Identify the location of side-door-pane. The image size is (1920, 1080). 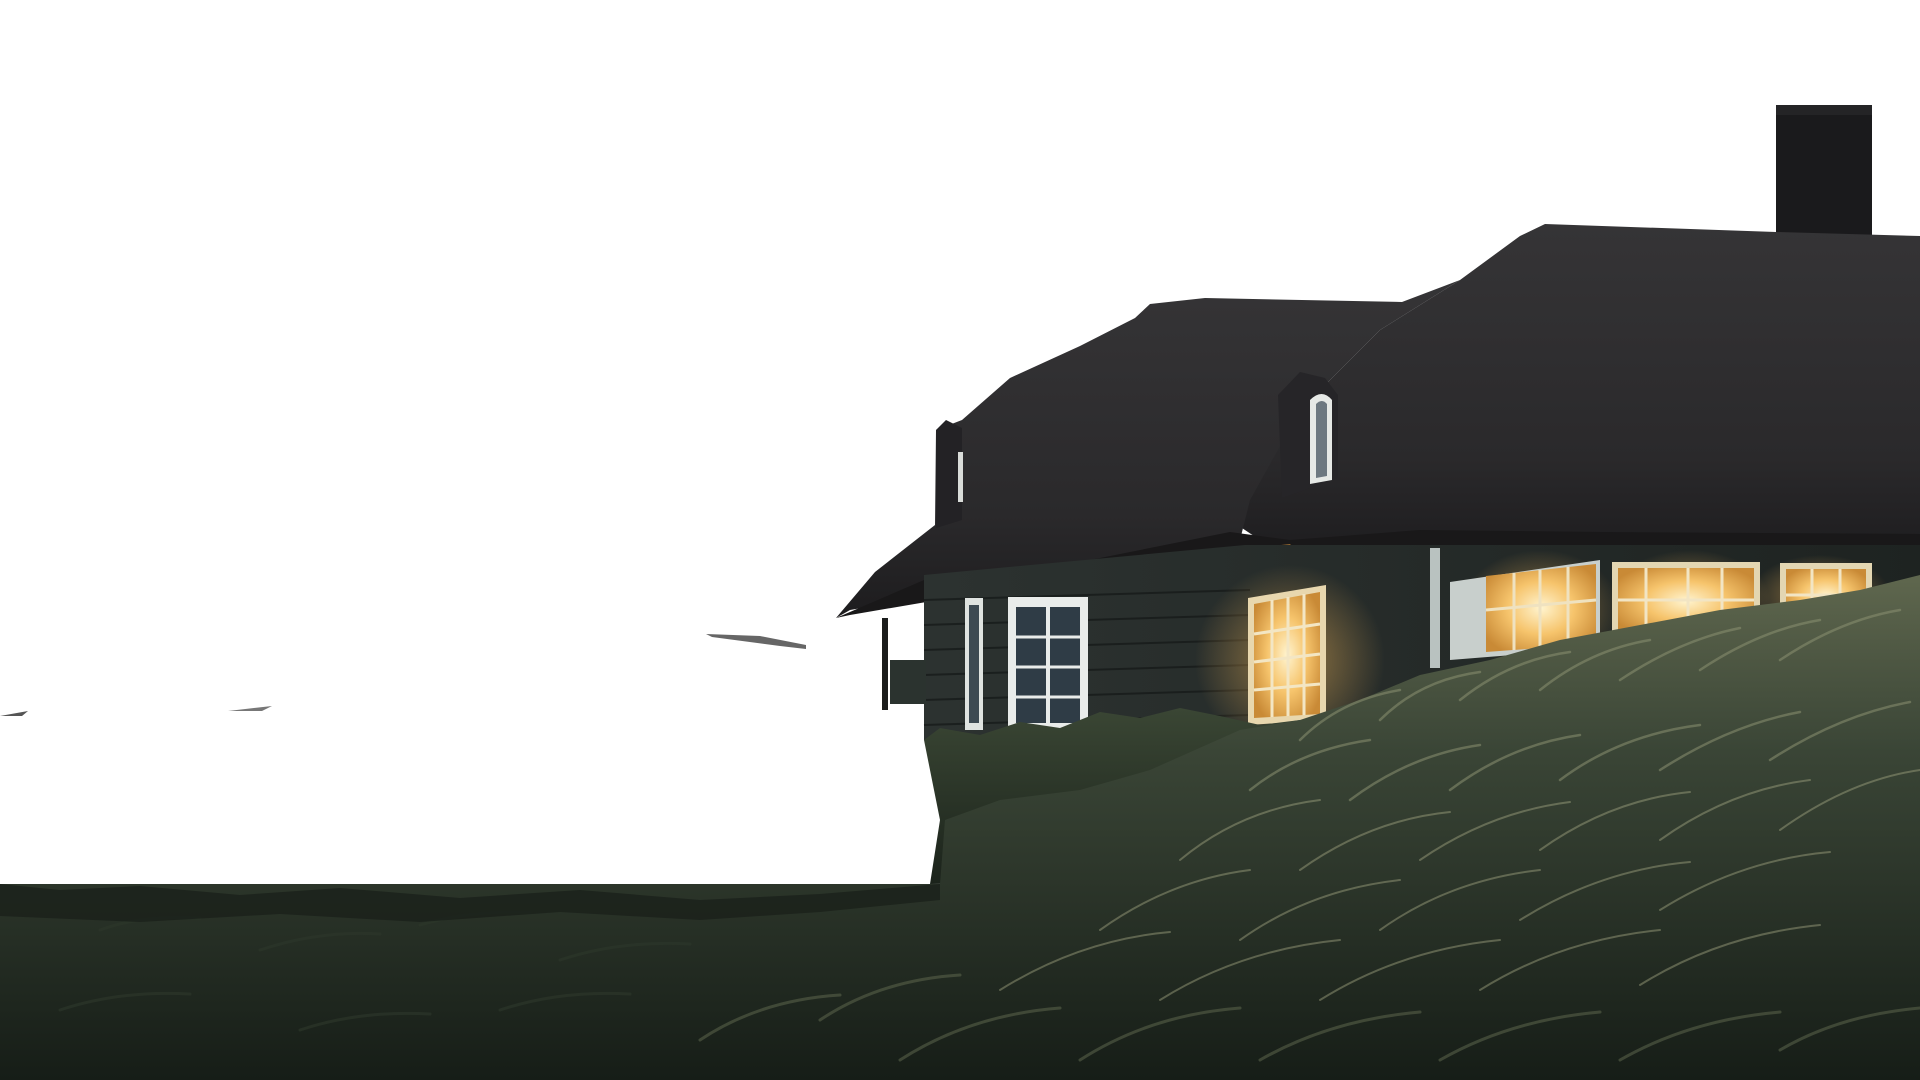
(974, 664).